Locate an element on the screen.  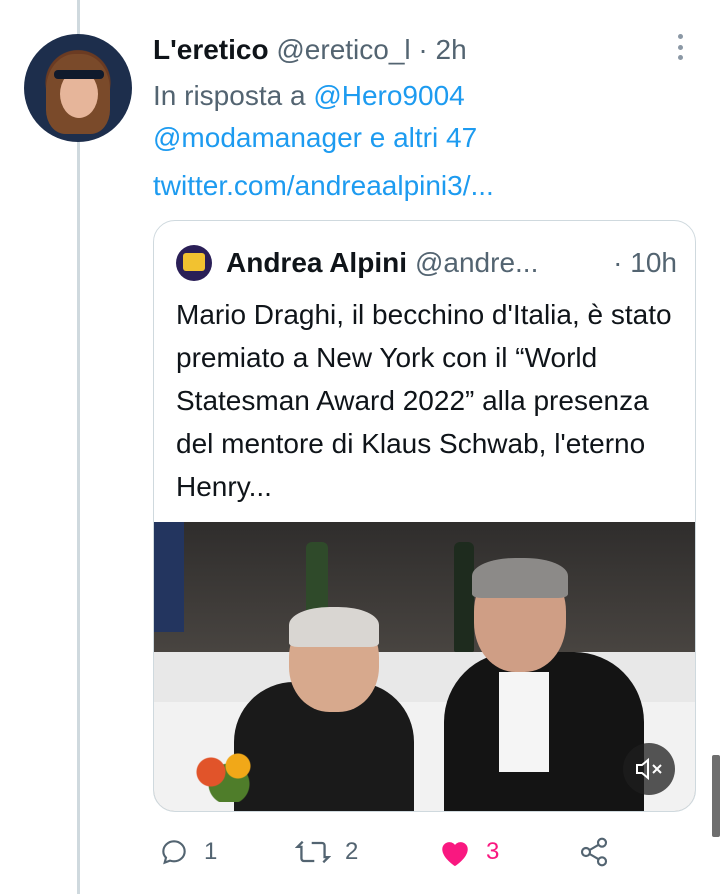
share-icon is located at coordinates (594, 852).